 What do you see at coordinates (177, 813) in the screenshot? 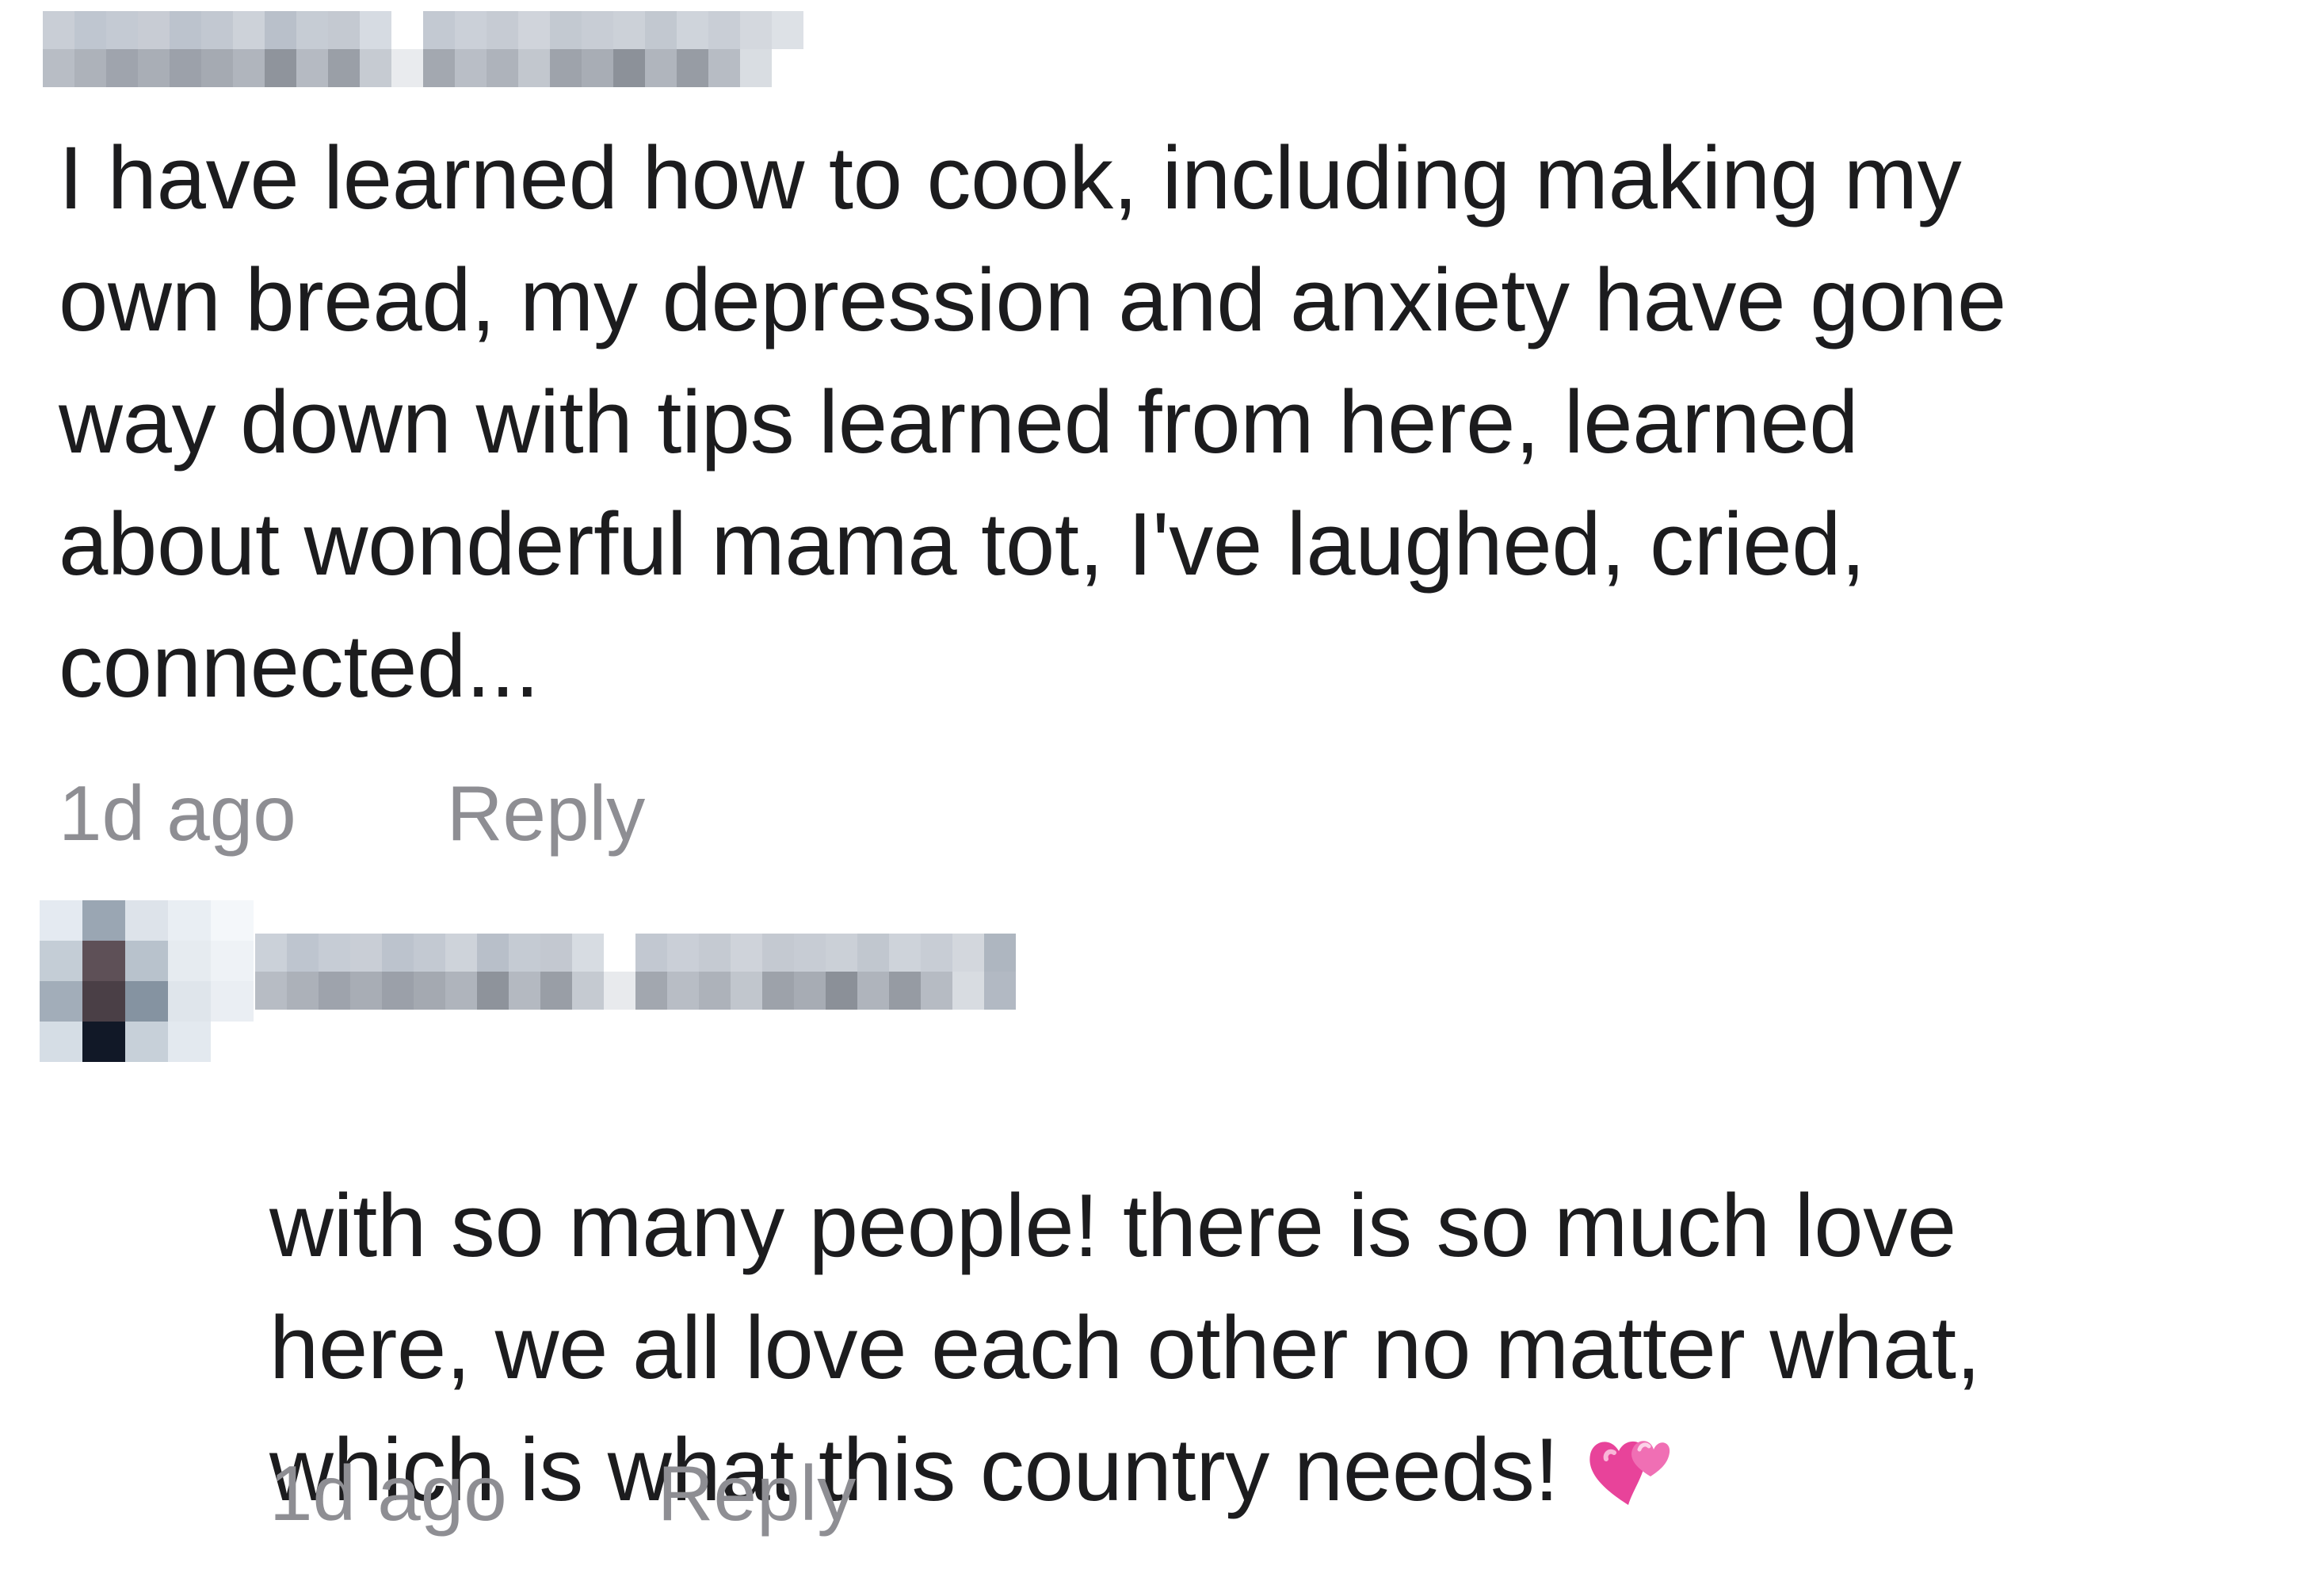
I see `comment-1-timestamp: 1d ago` at bounding box center [177, 813].